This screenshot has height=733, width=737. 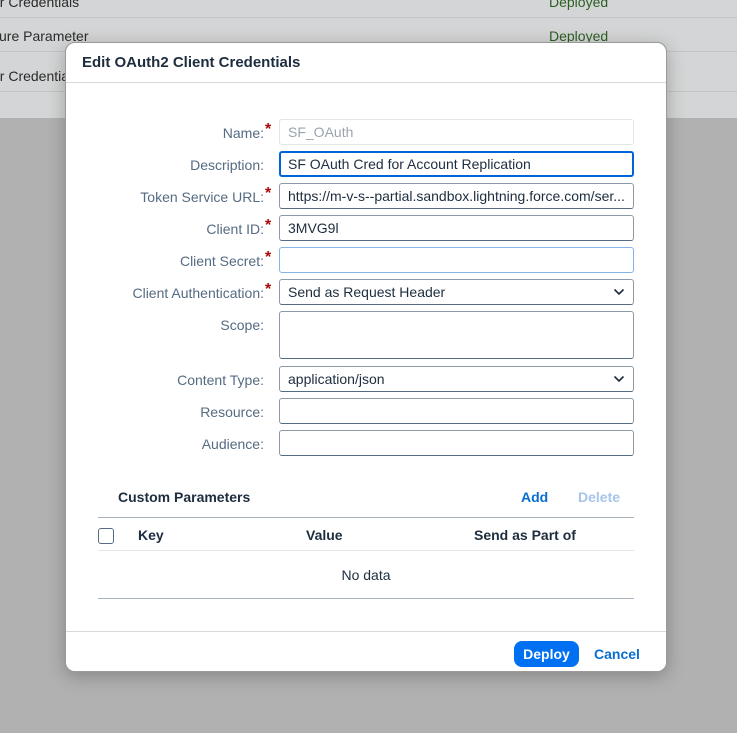 What do you see at coordinates (235, 229) in the screenshot?
I see `client-id-label: Client ID:` at bounding box center [235, 229].